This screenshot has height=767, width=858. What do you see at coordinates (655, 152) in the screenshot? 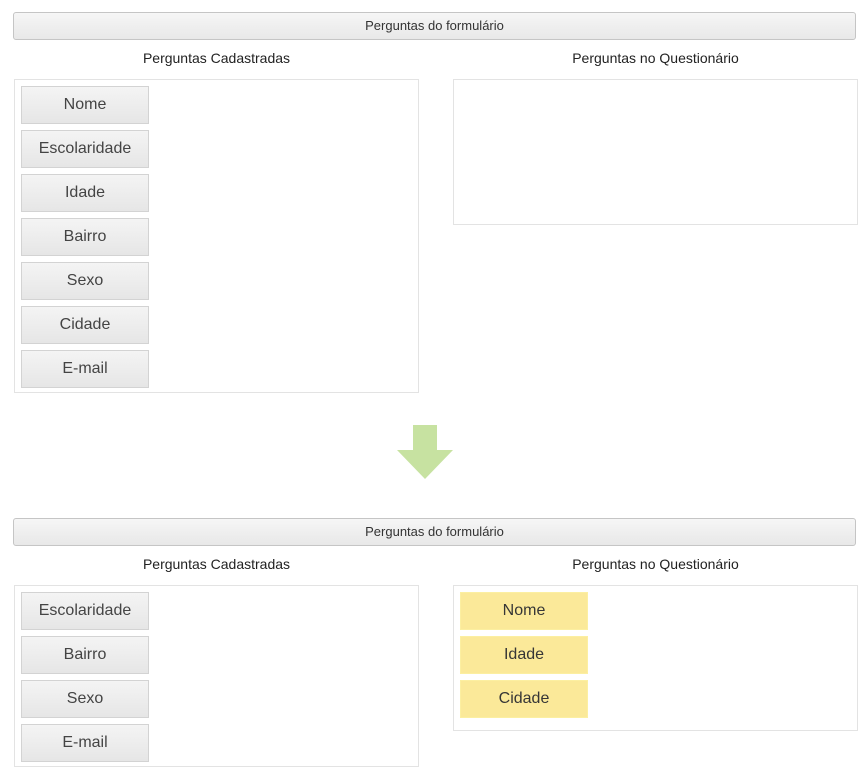
I see `questionnaire-questions-list` at bounding box center [655, 152].